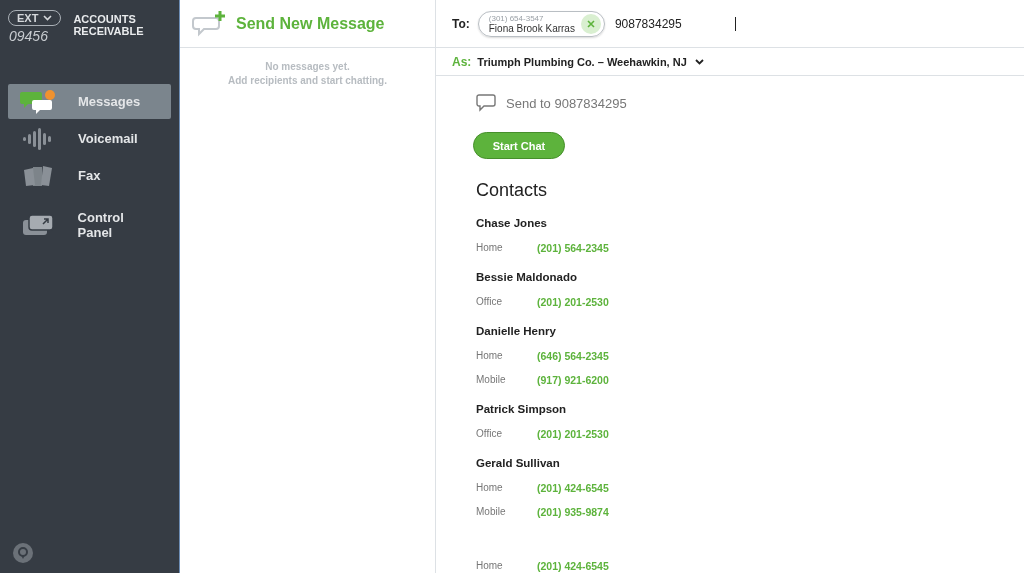 The image size is (1024, 573). What do you see at coordinates (516, 332) in the screenshot?
I see `contact-name: Danielle Henry` at bounding box center [516, 332].